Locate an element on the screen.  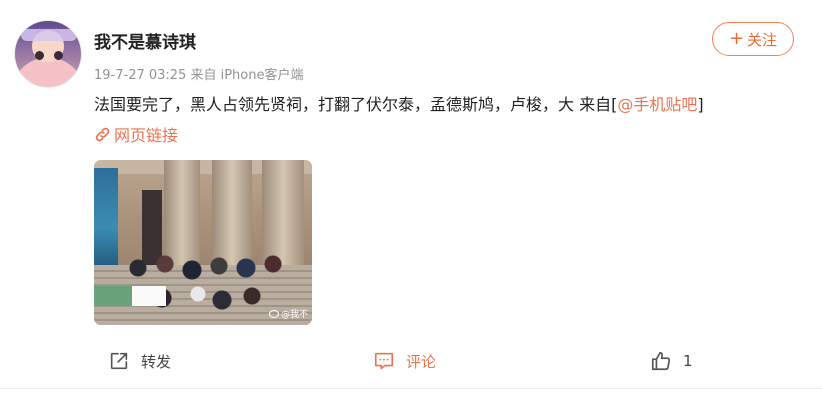
image-banner is located at coordinates (106, 218).